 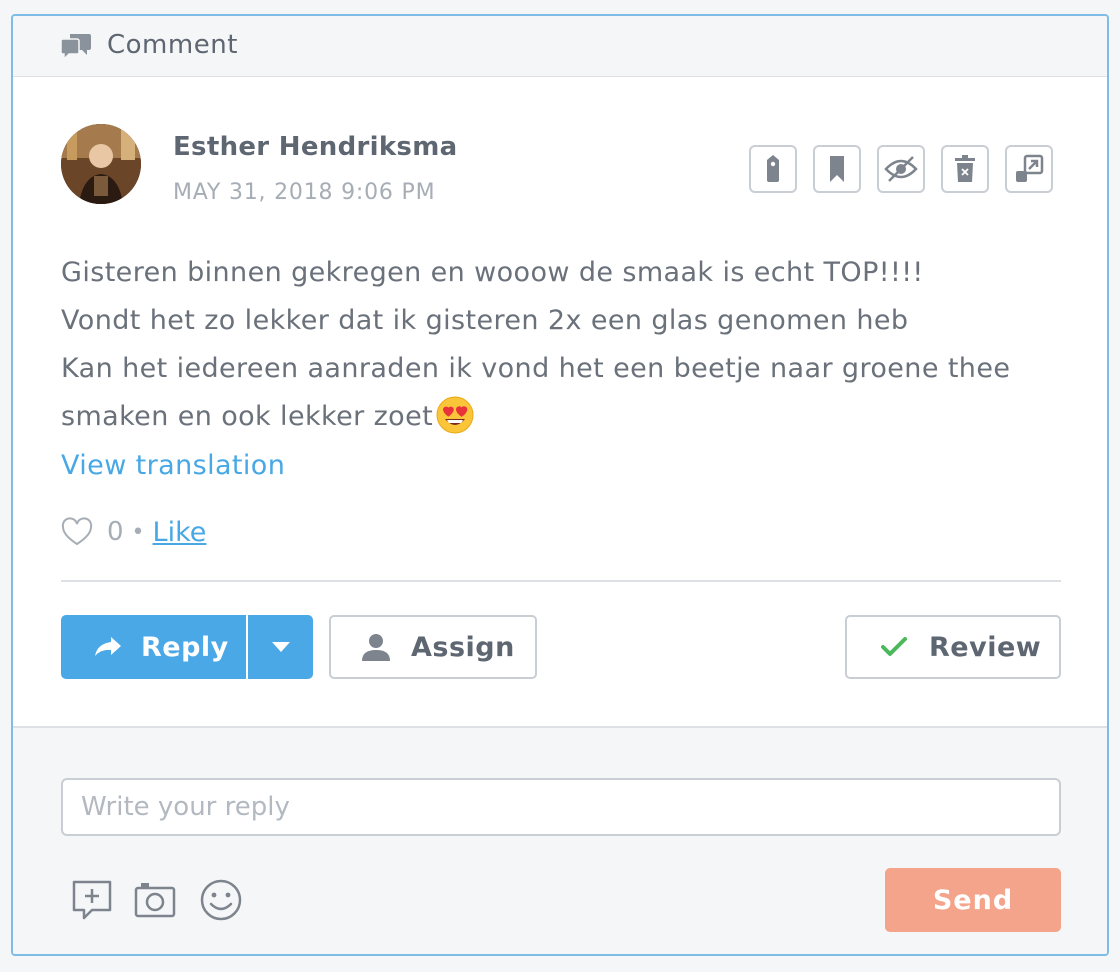 What do you see at coordinates (76, 47) in the screenshot?
I see `comments-icon` at bounding box center [76, 47].